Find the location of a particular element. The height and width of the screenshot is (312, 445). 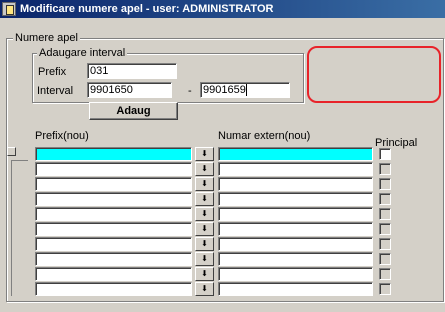

interval-to-input: 9901659 is located at coordinates (245, 90).